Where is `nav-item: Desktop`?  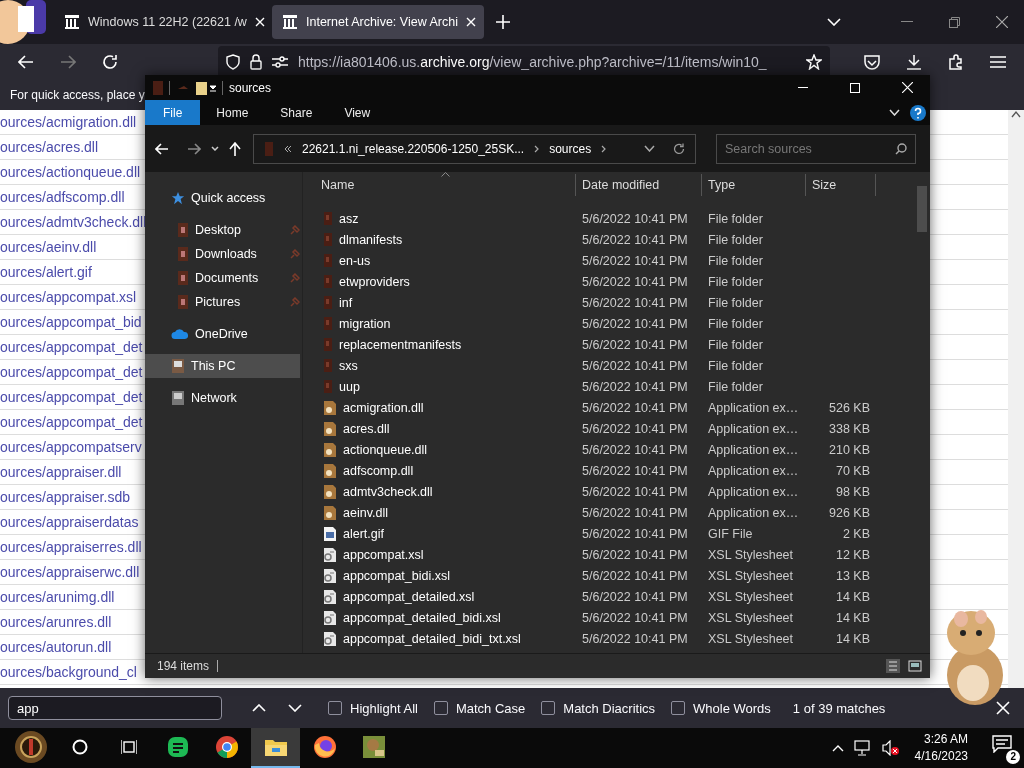
nav-item: Desktop is located at coordinates (223, 230).